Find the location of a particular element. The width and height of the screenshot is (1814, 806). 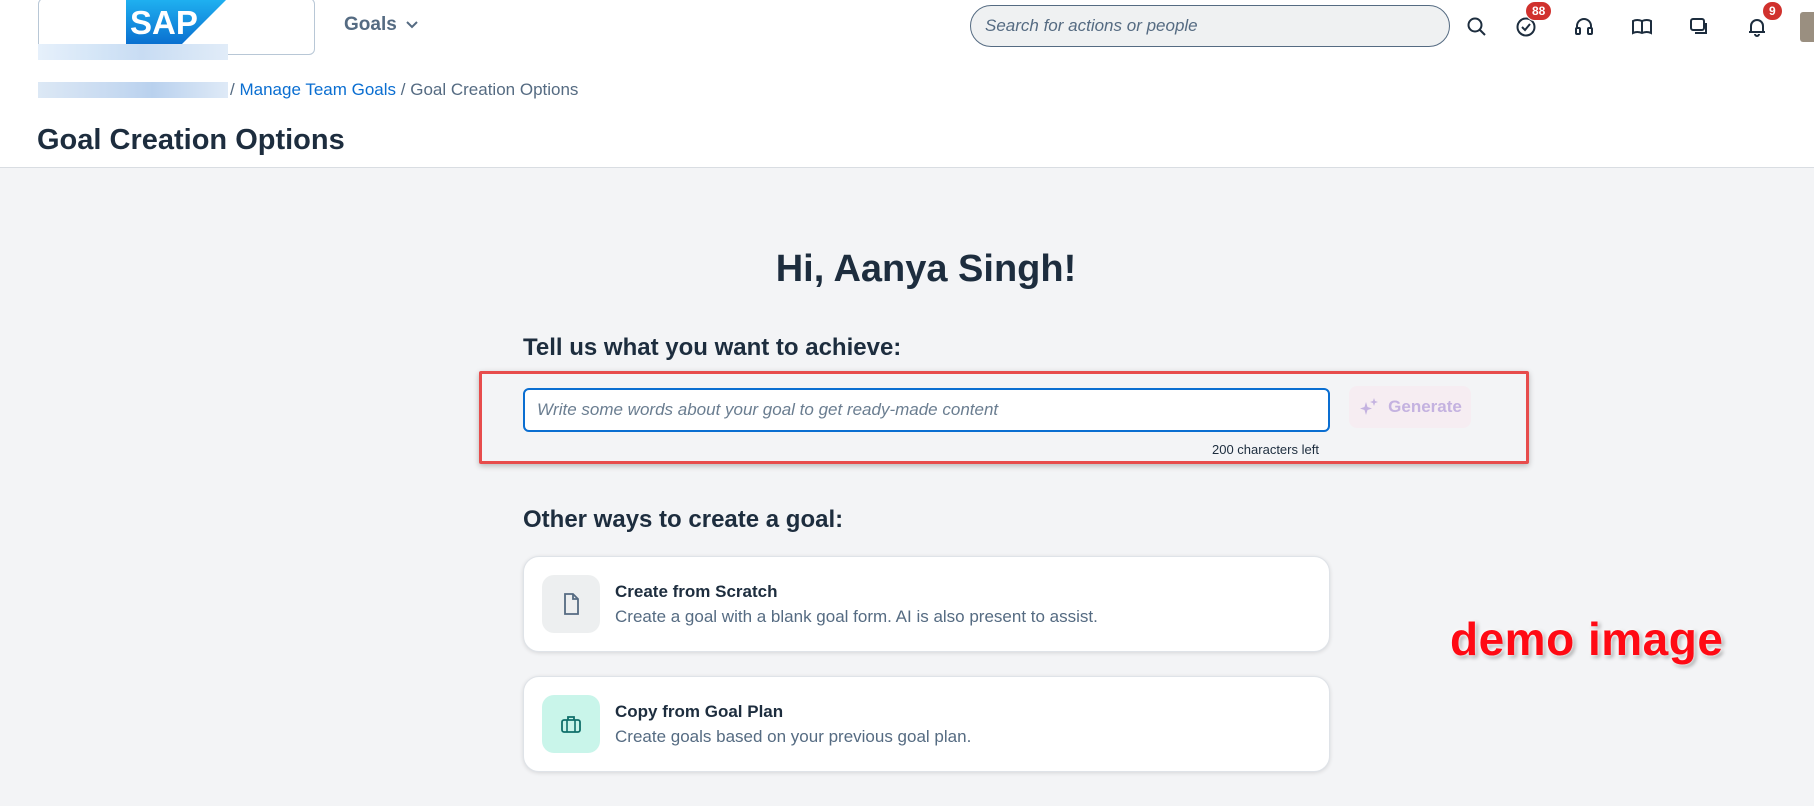

option-title: Copy from Goal Plan is located at coordinates (699, 711).